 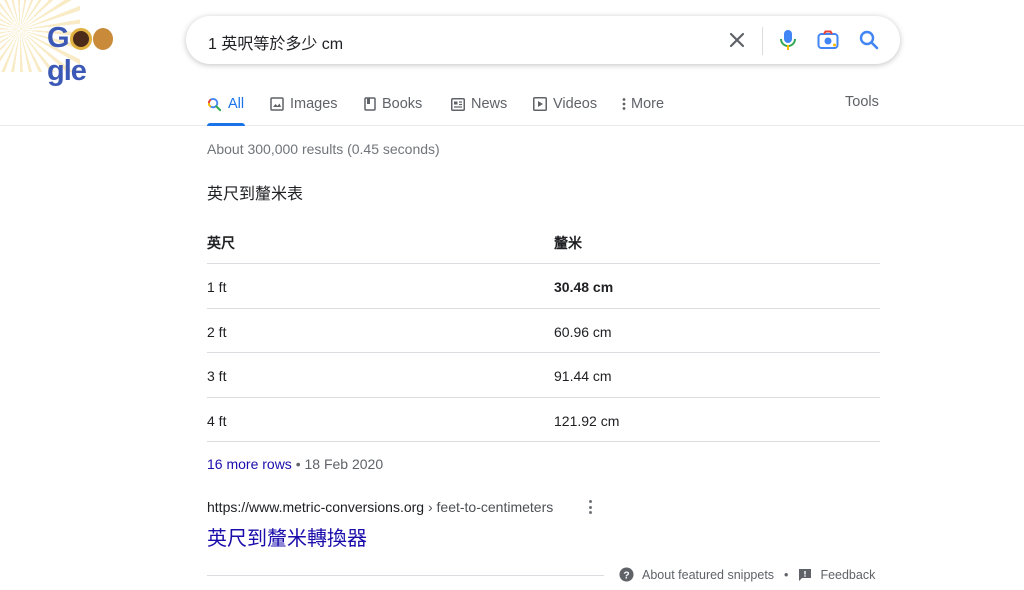 What do you see at coordinates (489, 104) in the screenshot?
I see `tab-news-label: News` at bounding box center [489, 104].